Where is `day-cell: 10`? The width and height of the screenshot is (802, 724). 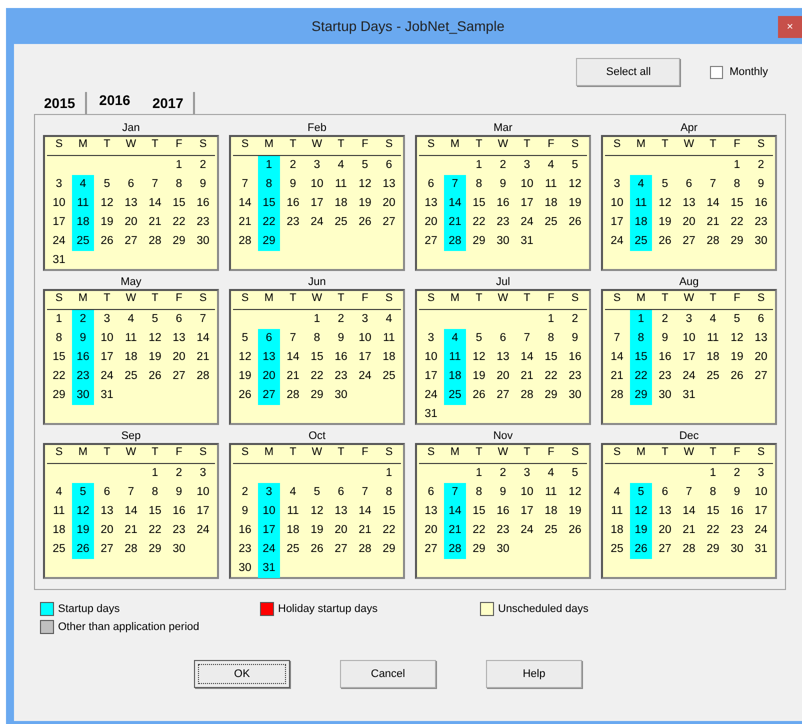 day-cell: 10 is located at coordinates (59, 203).